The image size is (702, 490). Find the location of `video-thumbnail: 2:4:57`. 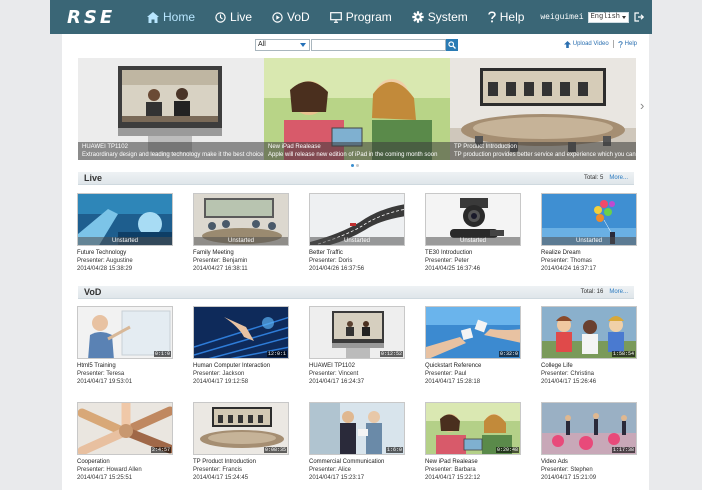

video-thumbnail: 2:4:57 is located at coordinates (125, 428).